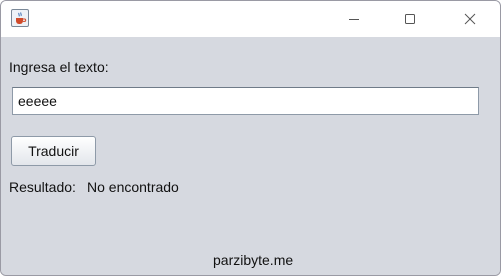  I want to click on minimize-icon, so click(354, 19).